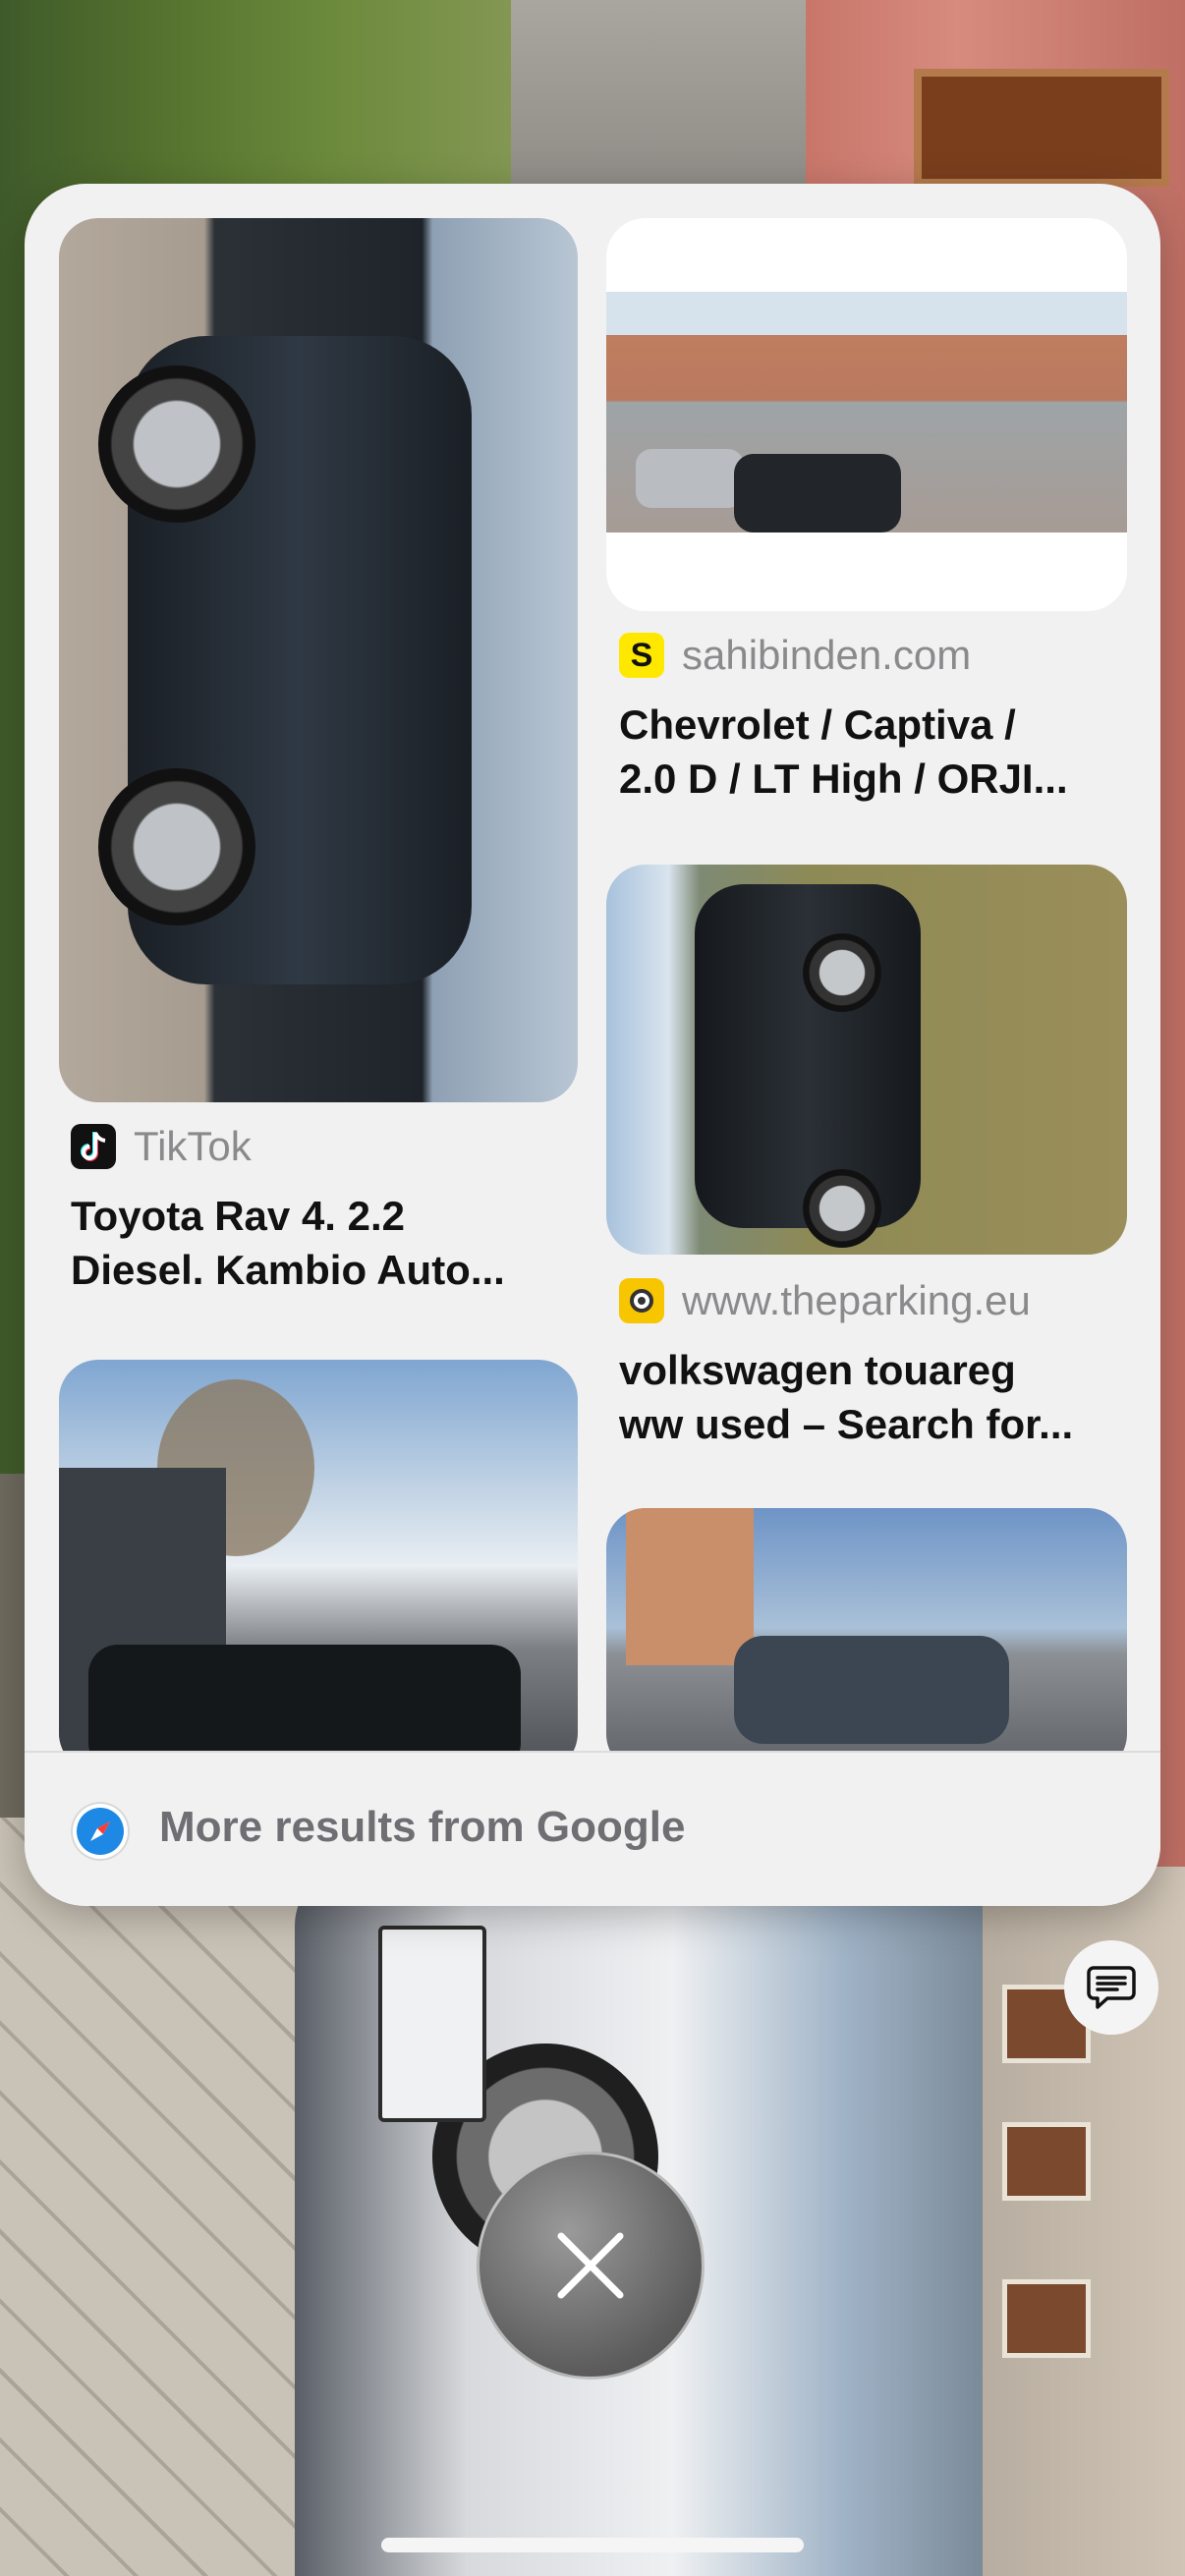 This screenshot has width=1185, height=2576. I want to click on result-source: TikTok, so click(162, 1146).